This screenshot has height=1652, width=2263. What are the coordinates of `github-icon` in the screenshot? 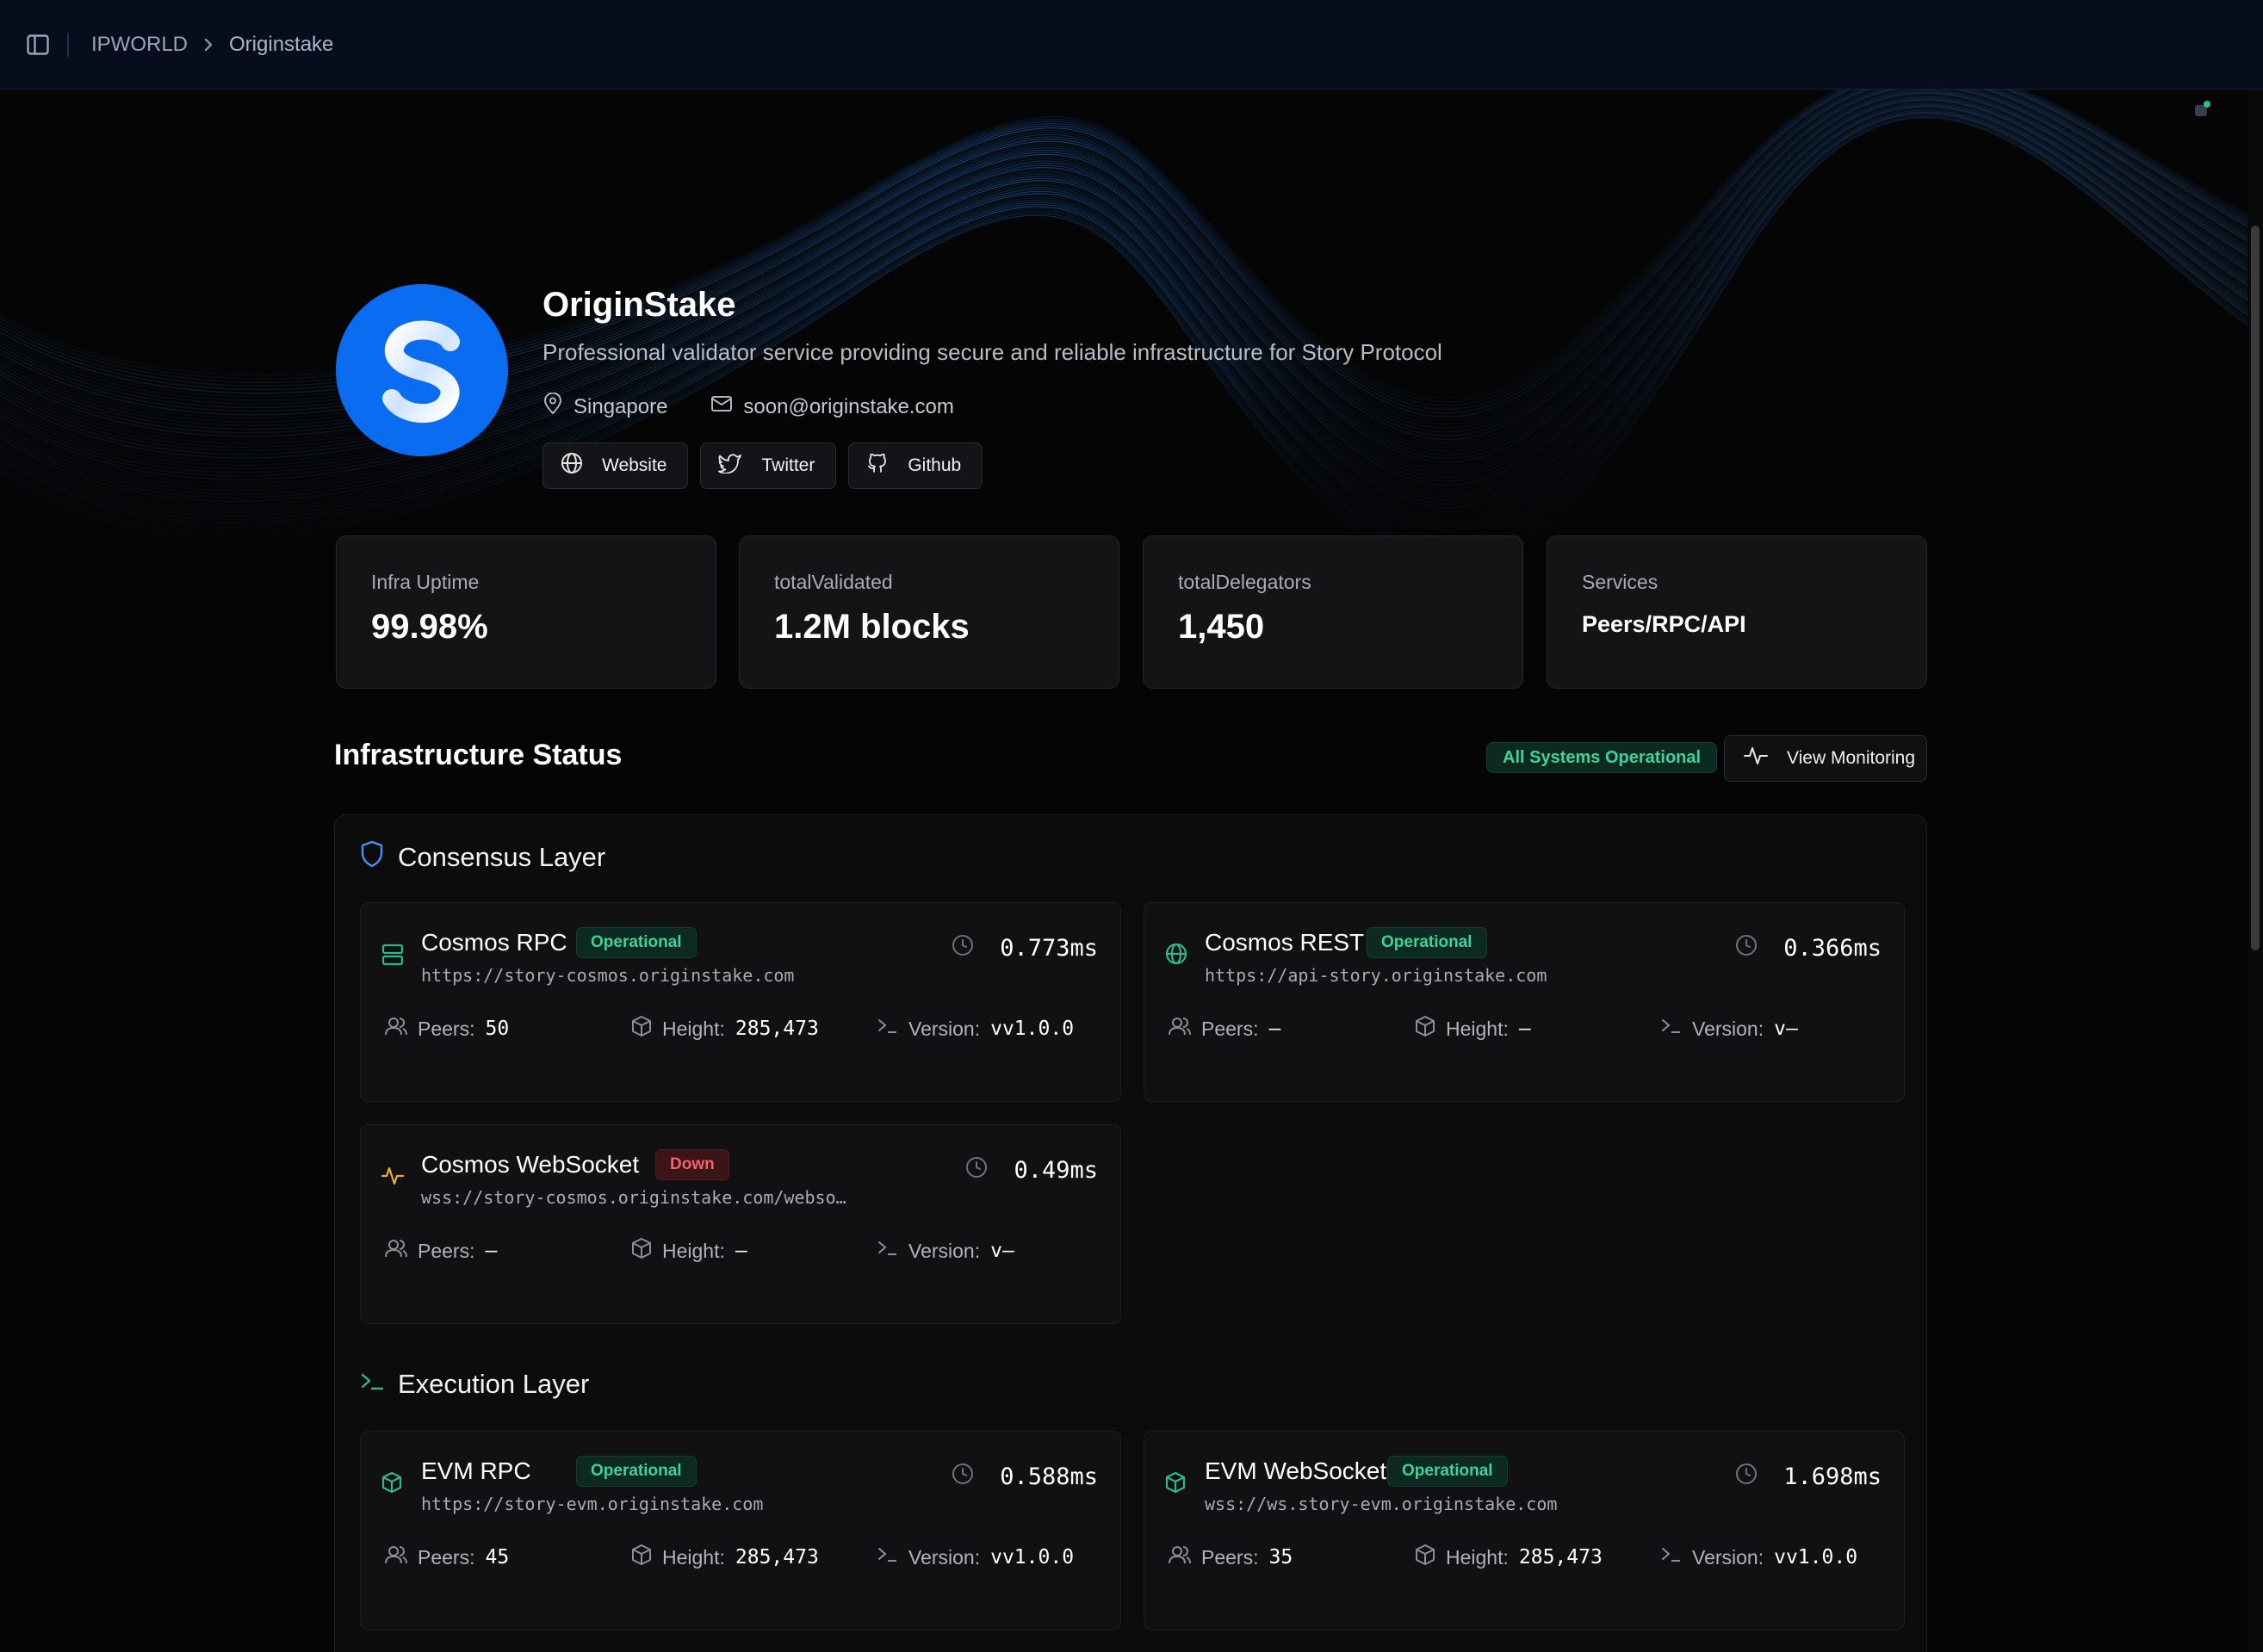 It's located at (878, 466).